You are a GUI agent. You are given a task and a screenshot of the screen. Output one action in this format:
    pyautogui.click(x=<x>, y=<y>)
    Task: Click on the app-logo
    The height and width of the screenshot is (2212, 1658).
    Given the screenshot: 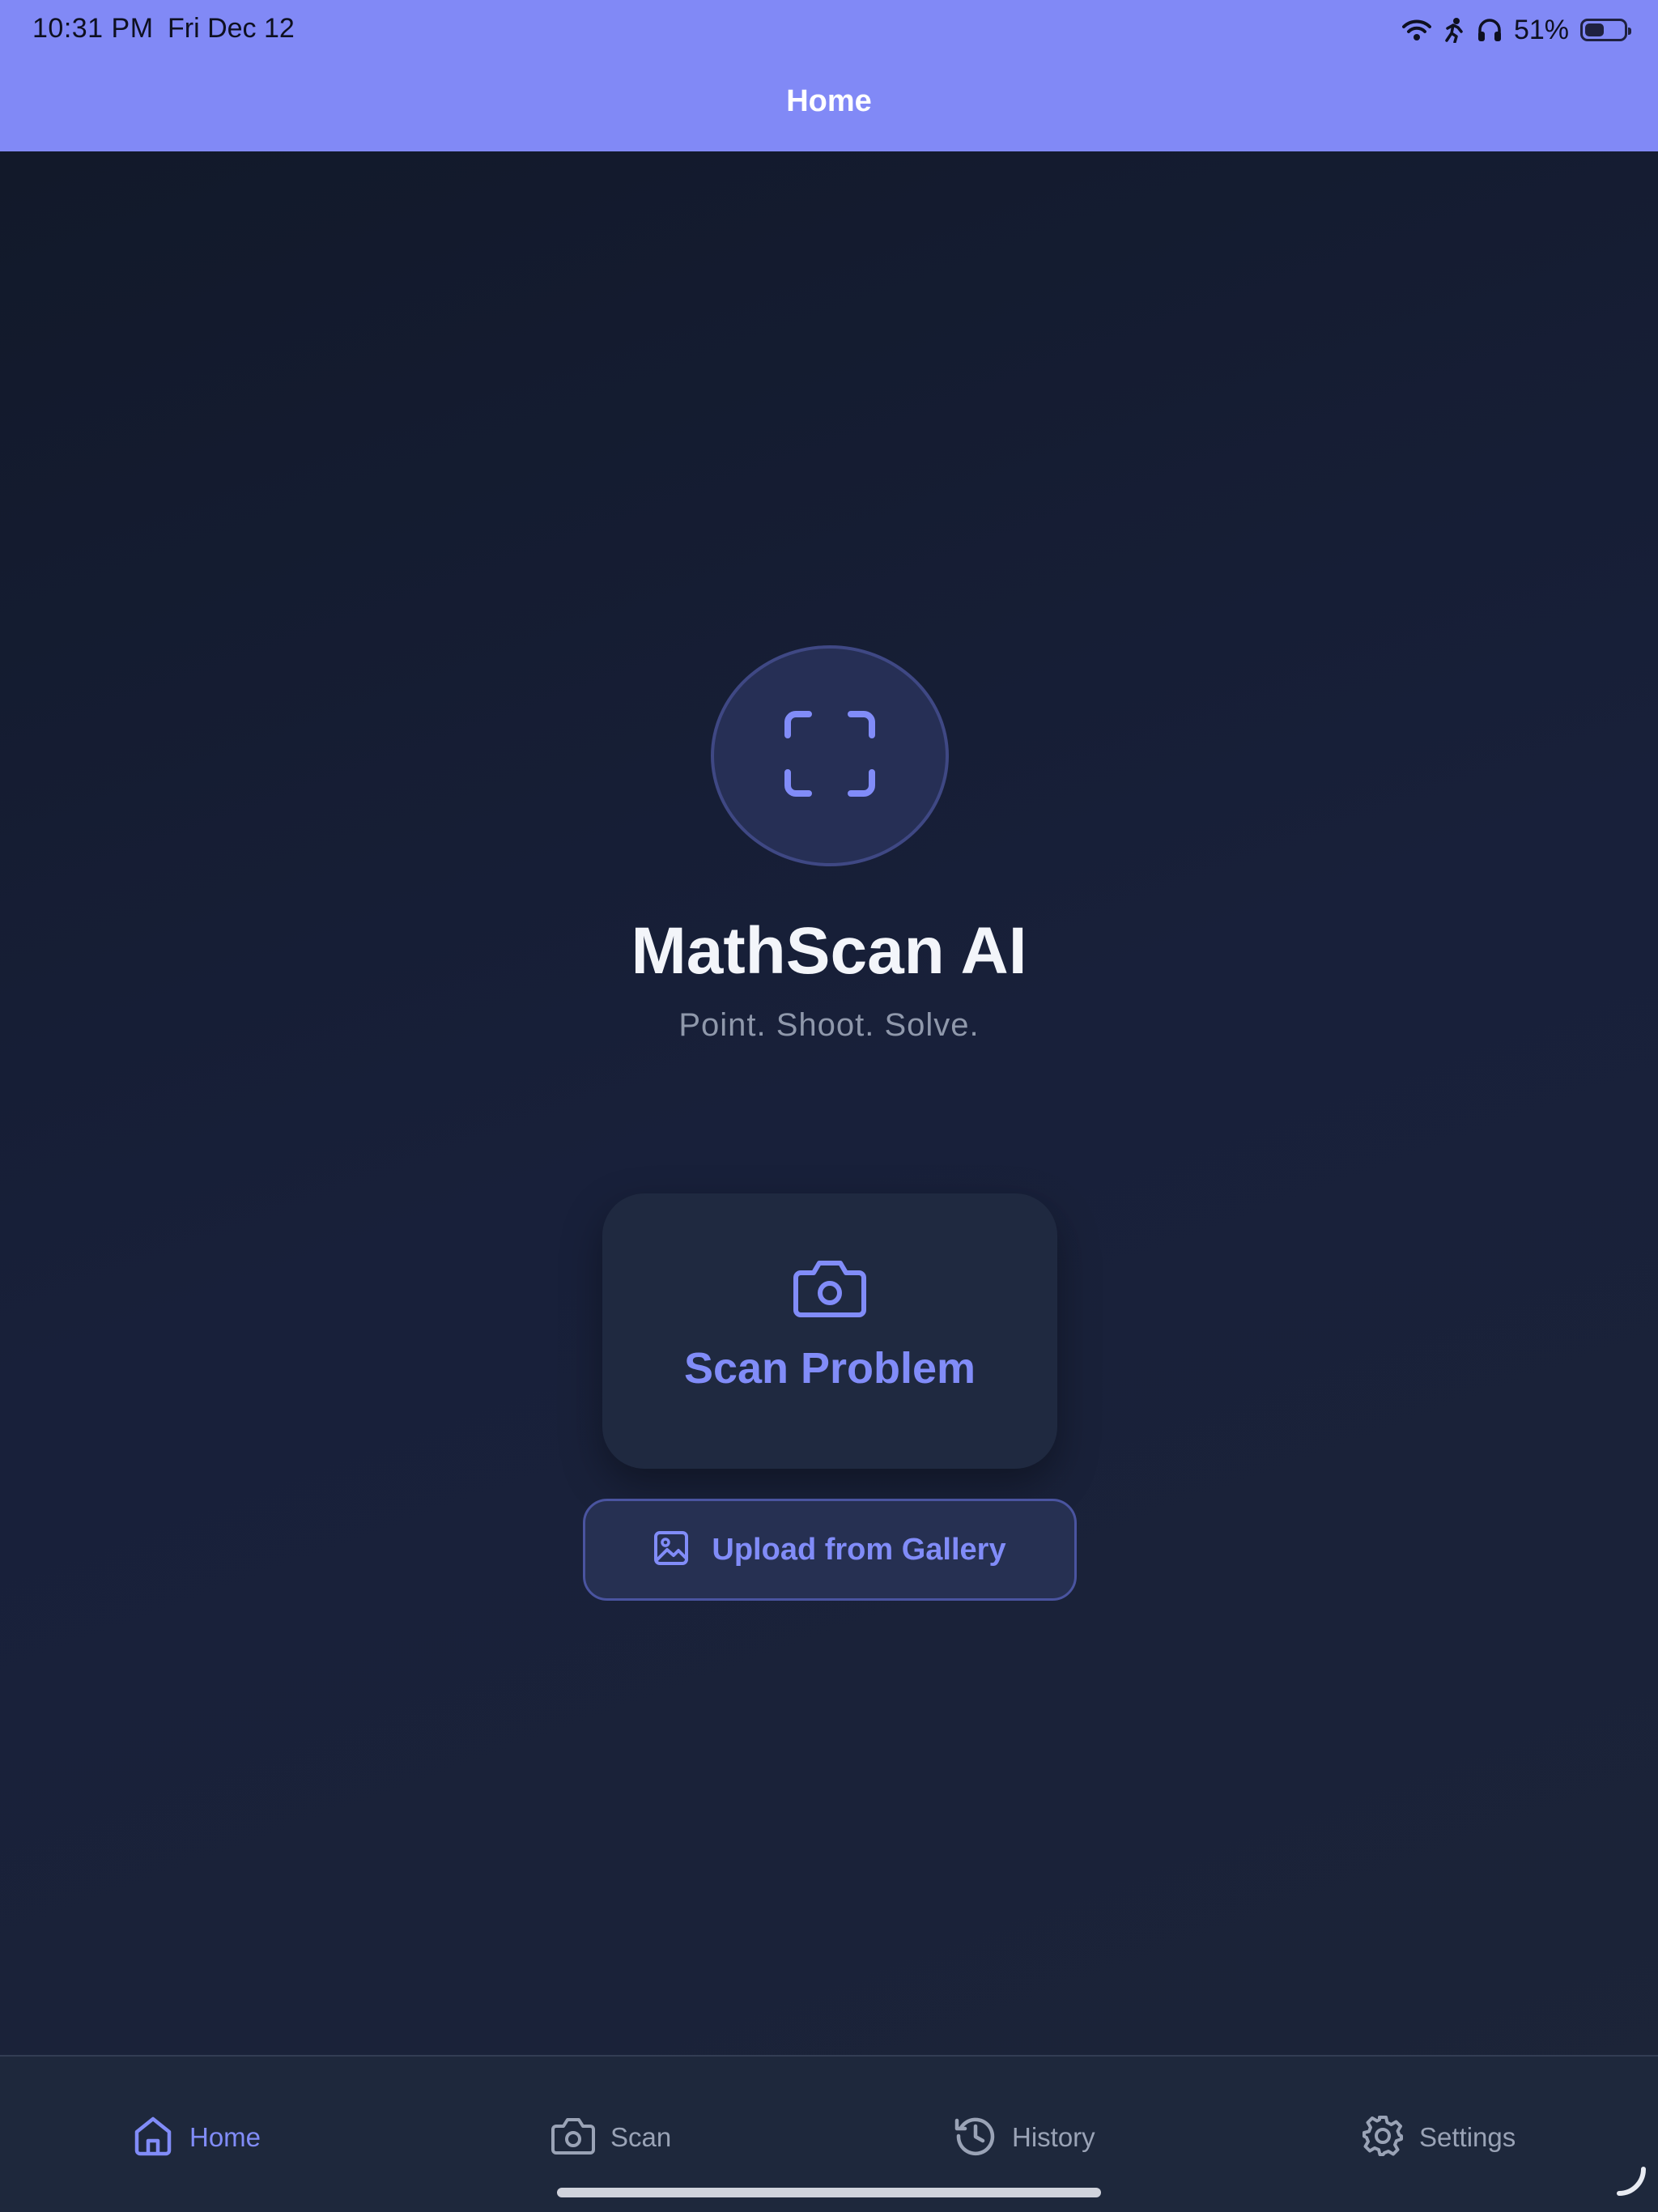 What is the action you would take?
    pyautogui.click(x=830, y=756)
    